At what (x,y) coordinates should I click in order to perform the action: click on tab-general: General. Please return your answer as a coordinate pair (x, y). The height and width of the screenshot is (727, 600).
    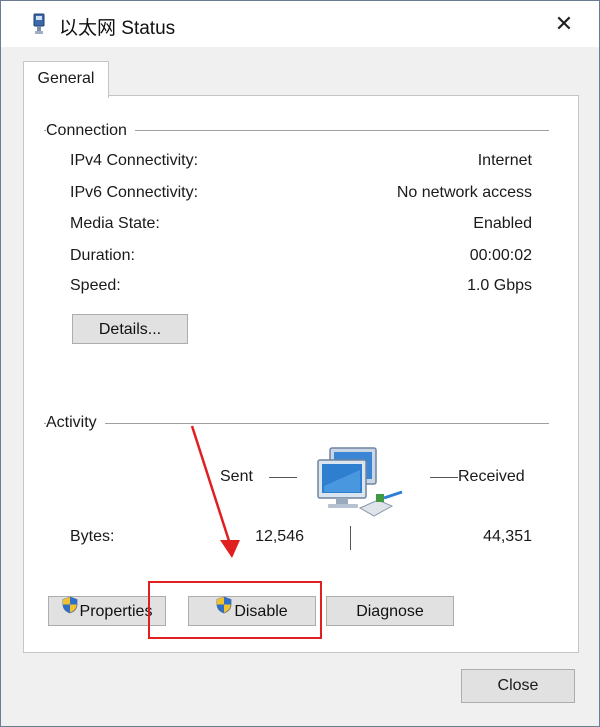
    Looking at the image, I should click on (66, 79).